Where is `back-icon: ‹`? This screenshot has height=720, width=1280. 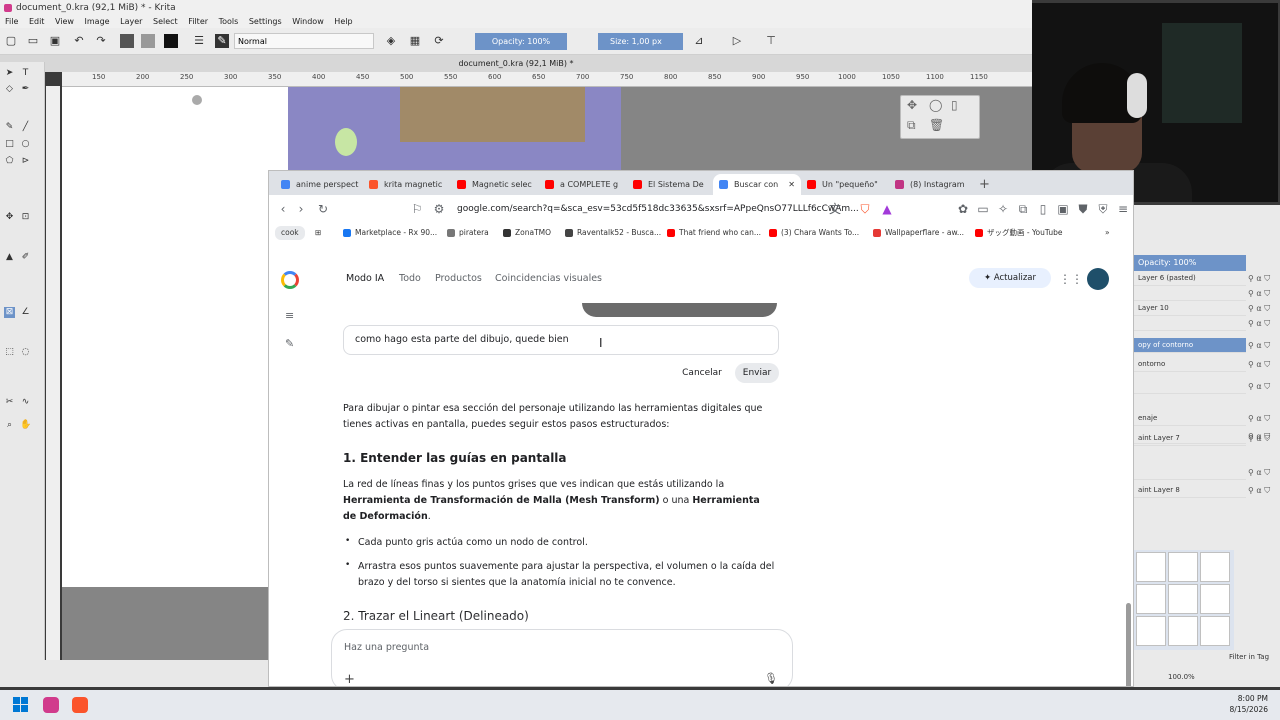 back-icon: ‹ is located at coordinates (283, 209).